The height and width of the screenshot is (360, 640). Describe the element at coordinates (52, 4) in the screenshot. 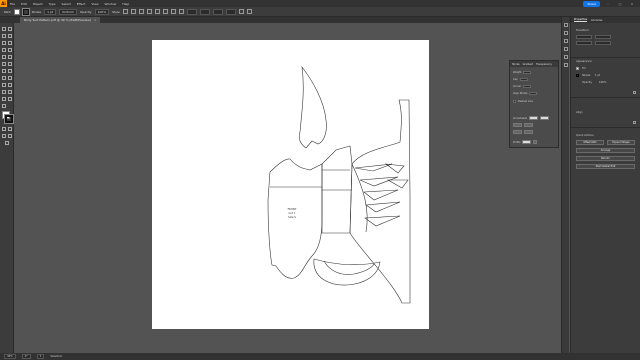

I see `menu-type: Type` at that location.